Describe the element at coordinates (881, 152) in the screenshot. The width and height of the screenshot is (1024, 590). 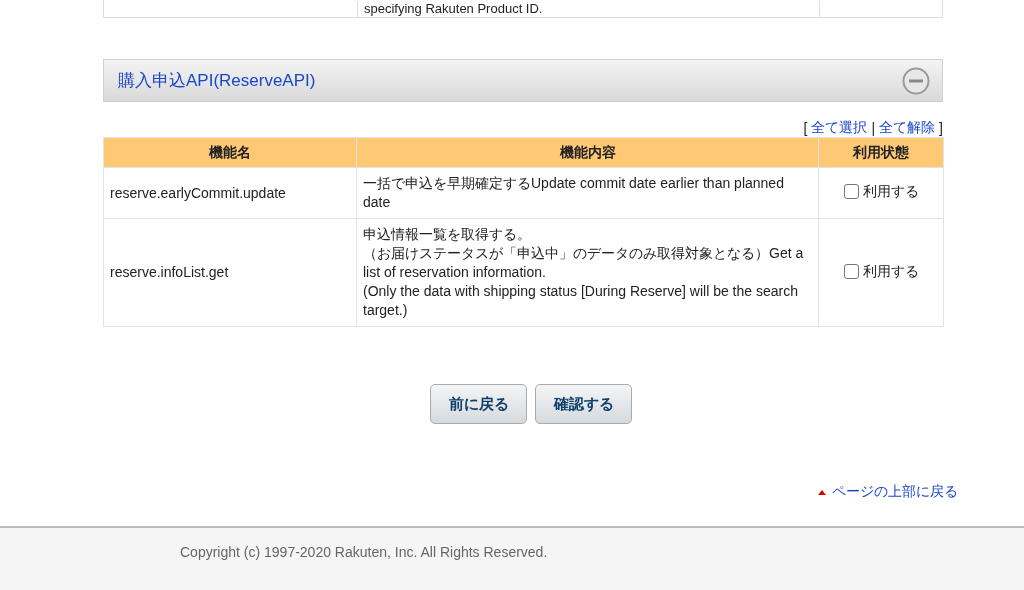
I see `column-header: 利用状態` at that location.